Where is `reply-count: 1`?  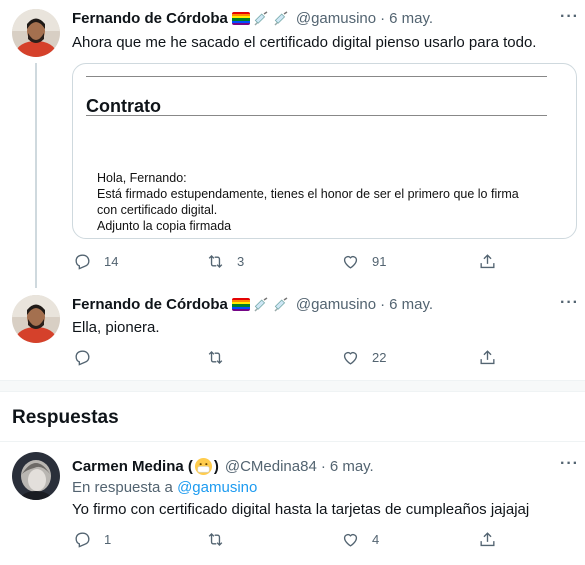 reply-count: 1 is located at coordinates (108, 539).